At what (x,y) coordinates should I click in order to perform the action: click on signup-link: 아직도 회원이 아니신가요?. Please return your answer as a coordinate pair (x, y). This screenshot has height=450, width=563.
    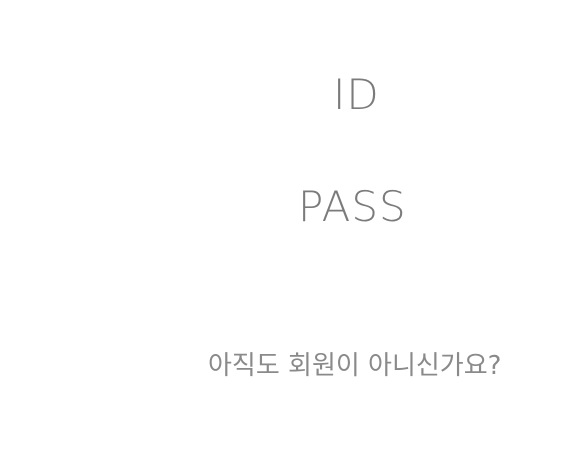
    Looking at the image, I should click on (354, 366).